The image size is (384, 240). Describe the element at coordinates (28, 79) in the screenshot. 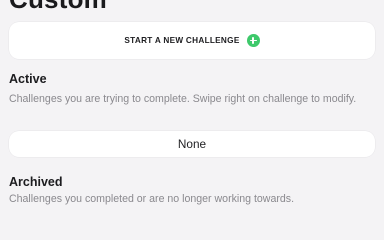

I see `active-section-heading: Active` at that location.